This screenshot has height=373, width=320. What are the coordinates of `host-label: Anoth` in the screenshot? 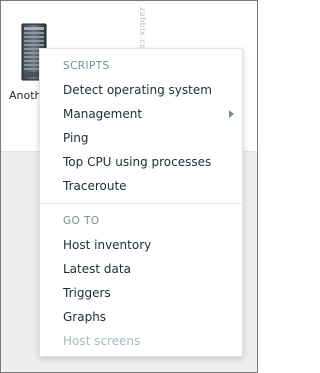 It's located at (25, 95).